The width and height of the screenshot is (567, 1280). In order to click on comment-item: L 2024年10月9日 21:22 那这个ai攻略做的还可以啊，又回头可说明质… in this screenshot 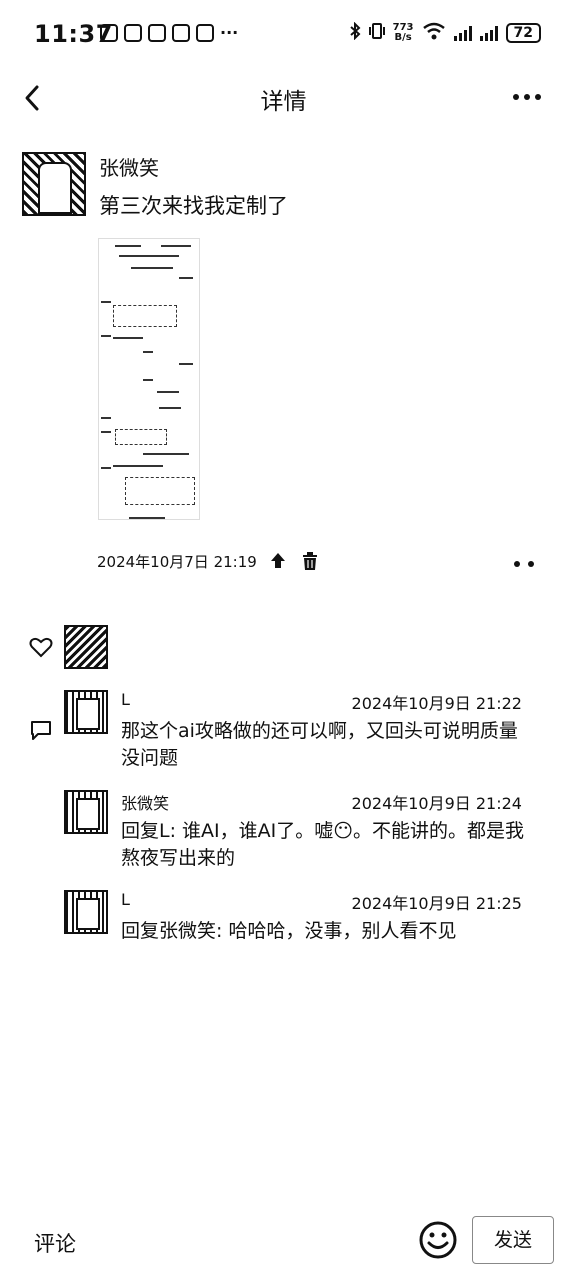, I will do `click(299, 730)`.